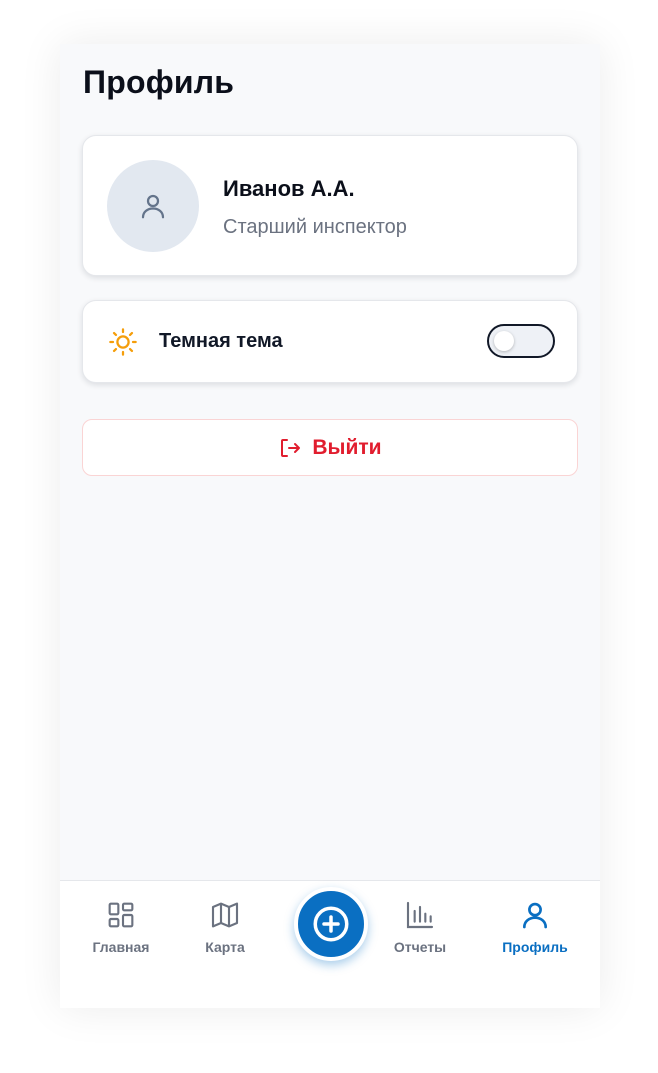 The image size is (658, 1073). I want to click on nav-item-reports: Отчеты, so click(420, 927).